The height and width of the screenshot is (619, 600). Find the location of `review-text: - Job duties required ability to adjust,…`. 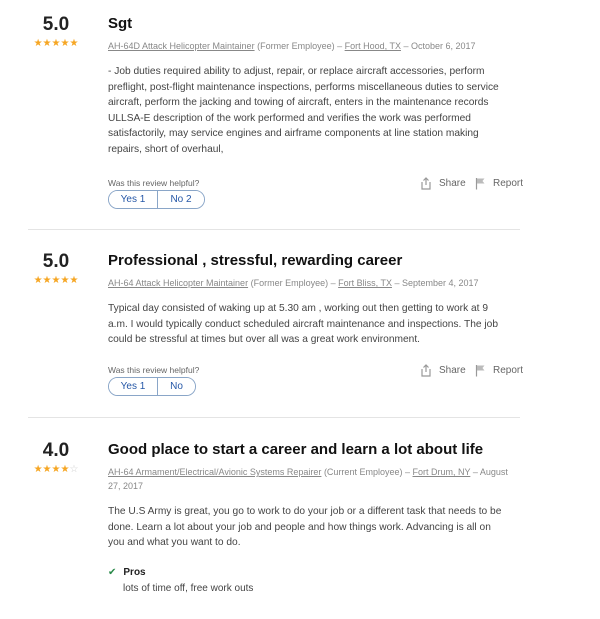

review-text: - Job duties required ability to adjust,… is located at coordinates (303, 110).